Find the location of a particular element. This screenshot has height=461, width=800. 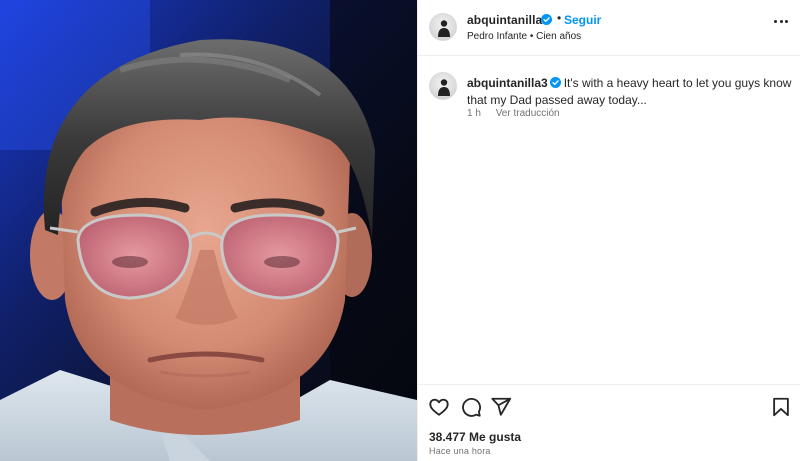

heart-icon is located at coordinates (439, 407).